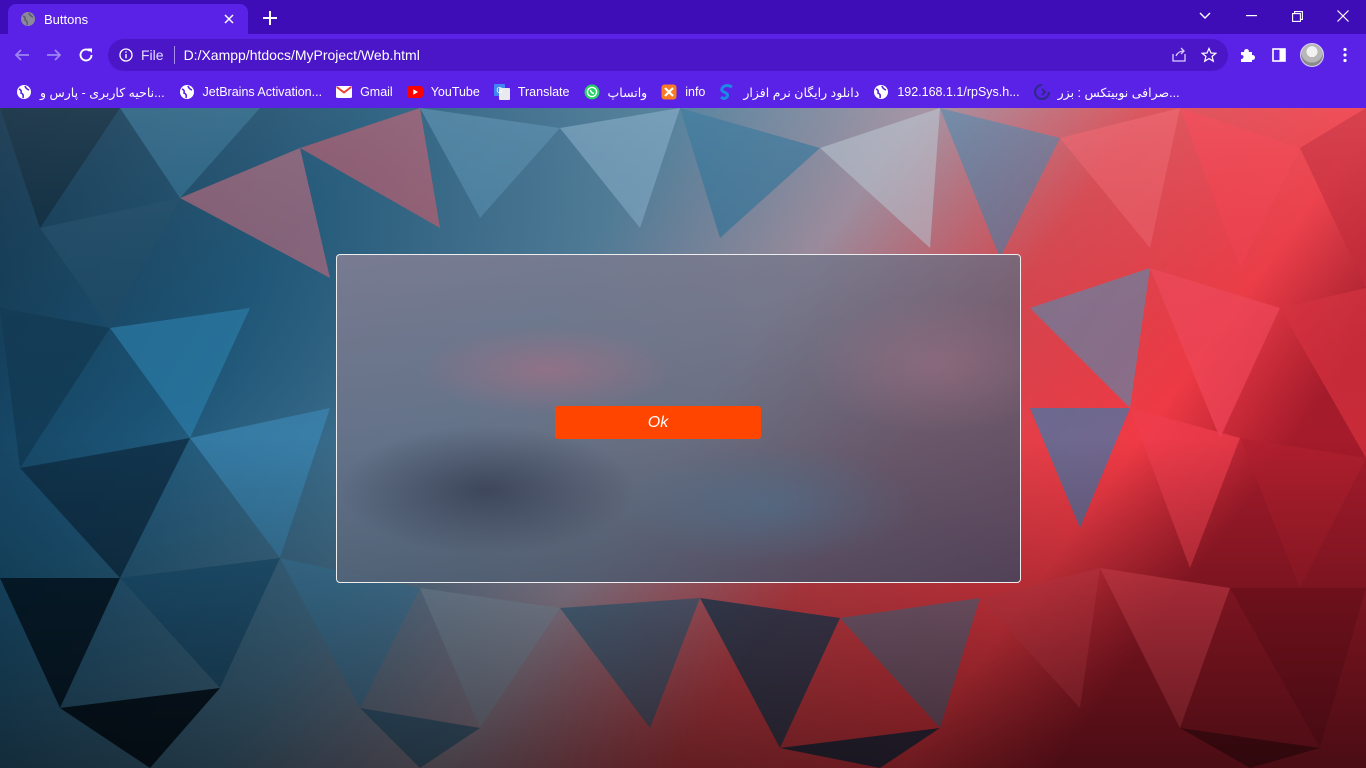  What do you see at coordinates (1179, 55) in the screenshot?
I see `share-icon` at bounding box center [1179, 55].